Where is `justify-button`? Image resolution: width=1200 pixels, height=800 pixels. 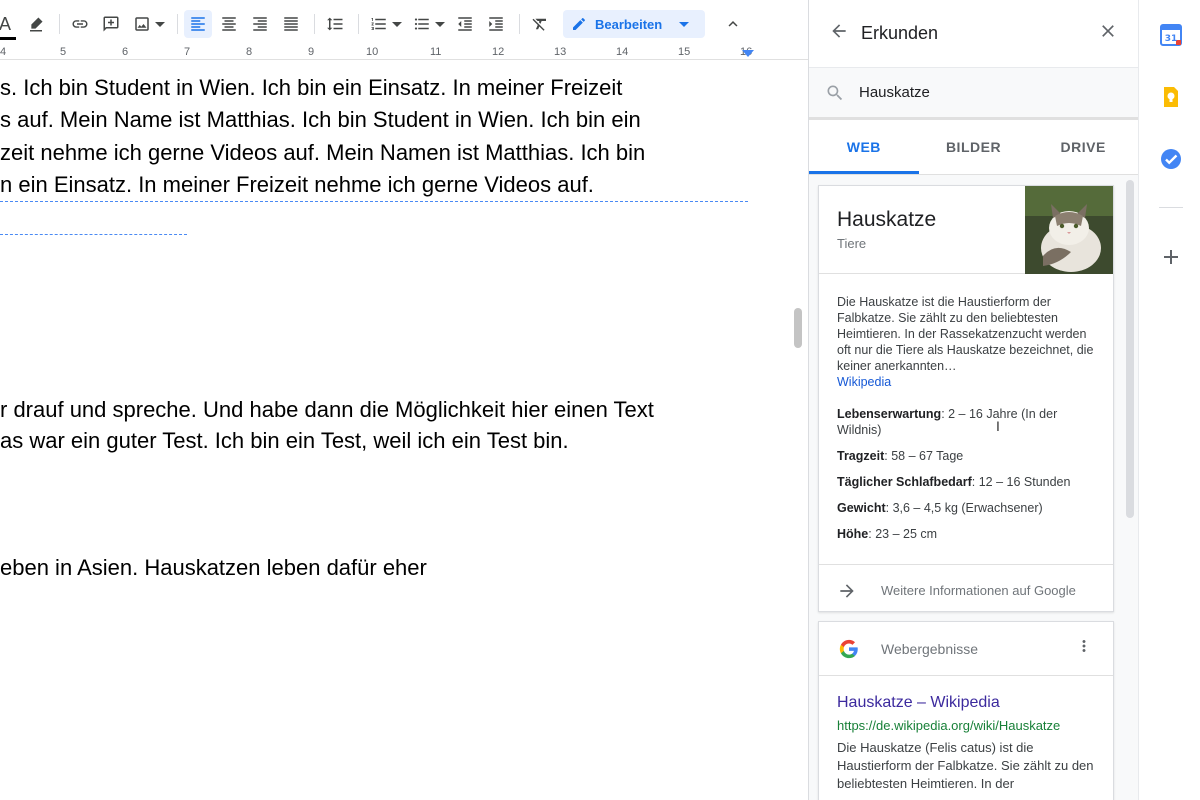 justify-button is located at coordinates (291, 24).